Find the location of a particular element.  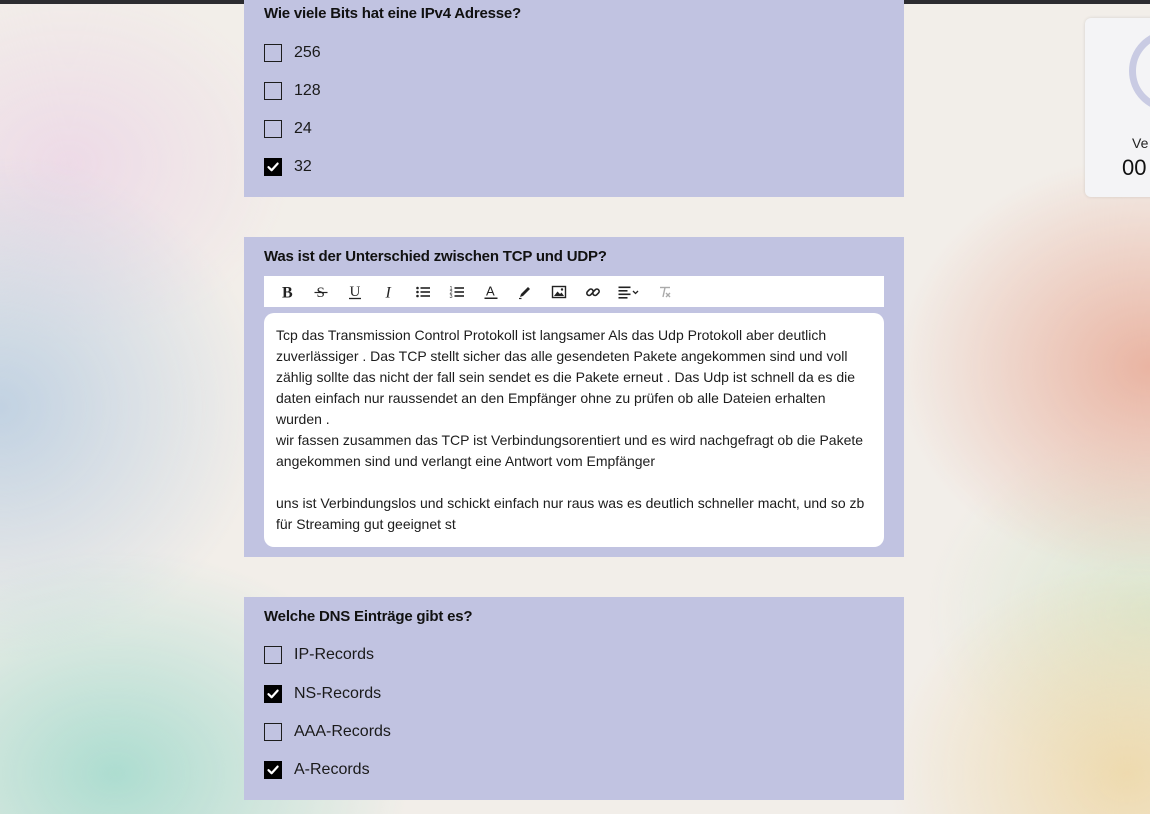

option-label: AAA-Records is located at coordinates (342, 731).